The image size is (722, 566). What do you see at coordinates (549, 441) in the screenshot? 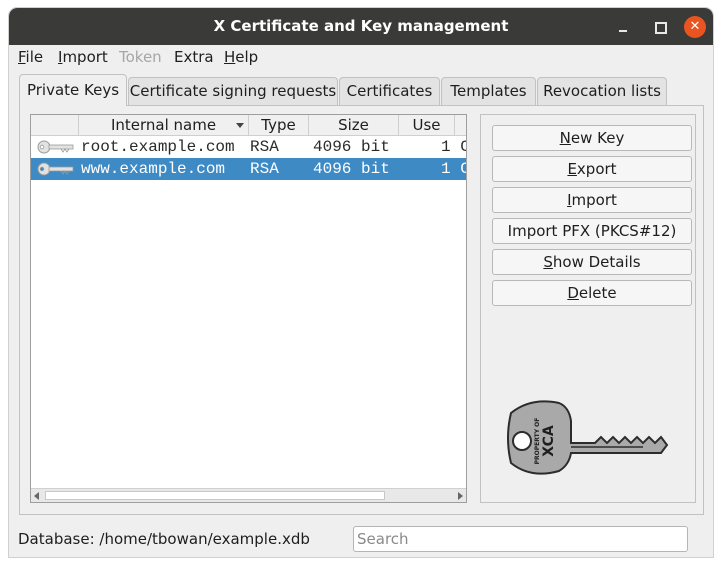
I see `key-stamp-line2: XCA` at bounding box center [549, 441].